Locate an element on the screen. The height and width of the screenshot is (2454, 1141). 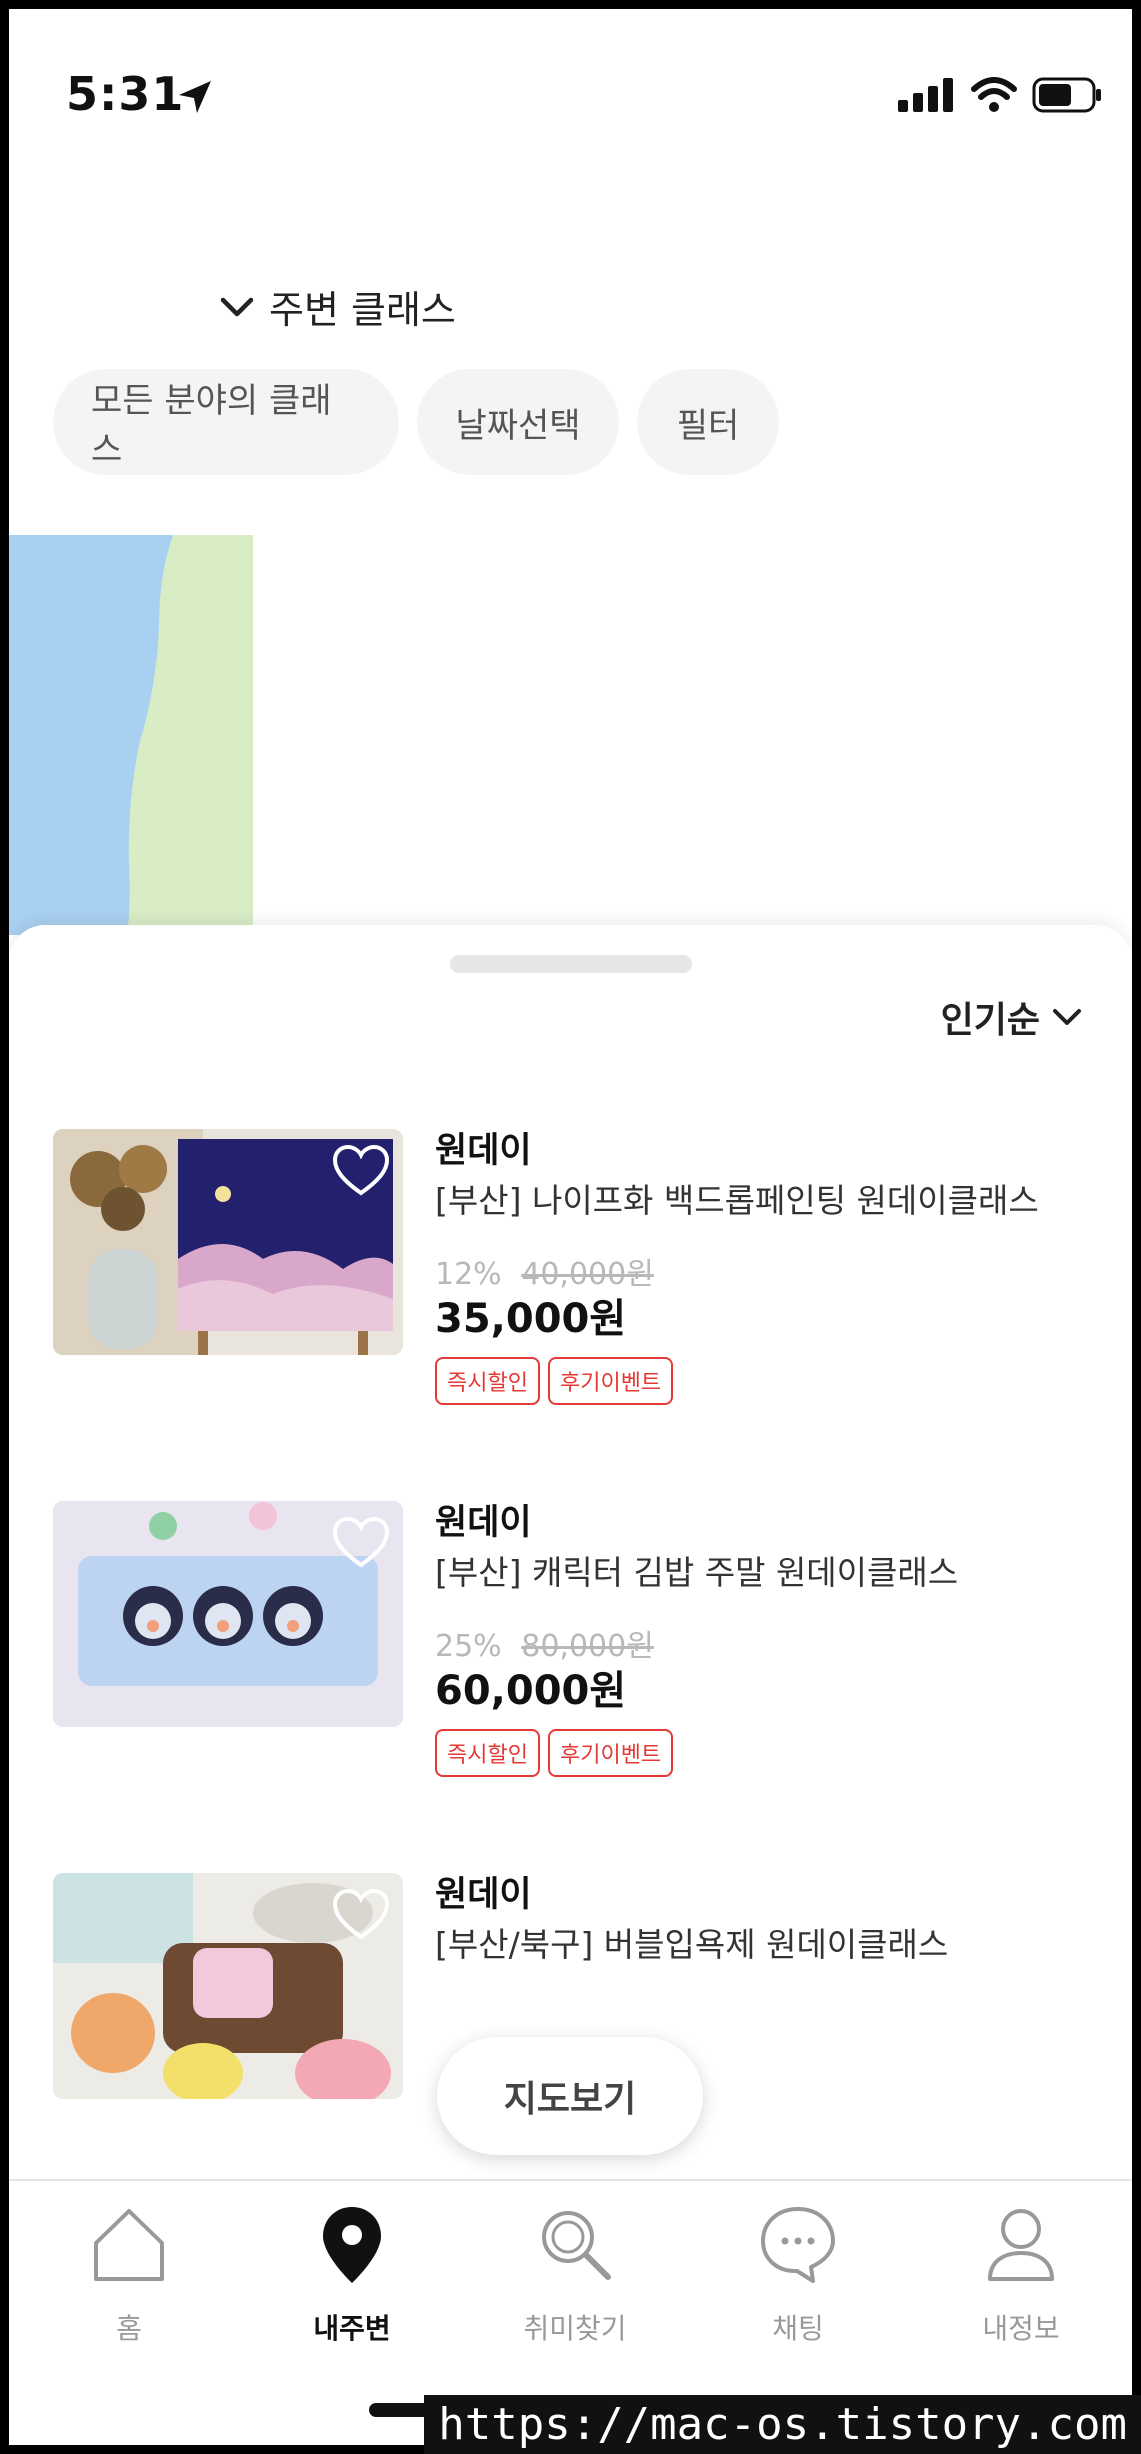
tab-my-info: 내정보 is located at coordinates (1021, 2274).